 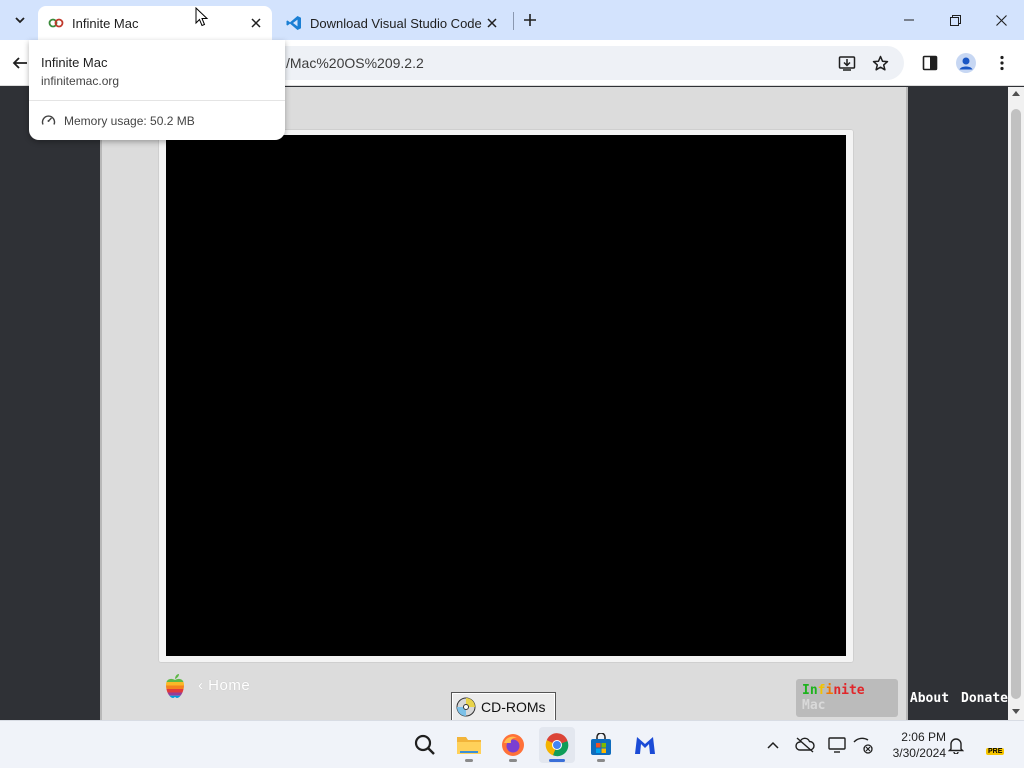 I want to click on star-icon, so click(x=880, y=63).